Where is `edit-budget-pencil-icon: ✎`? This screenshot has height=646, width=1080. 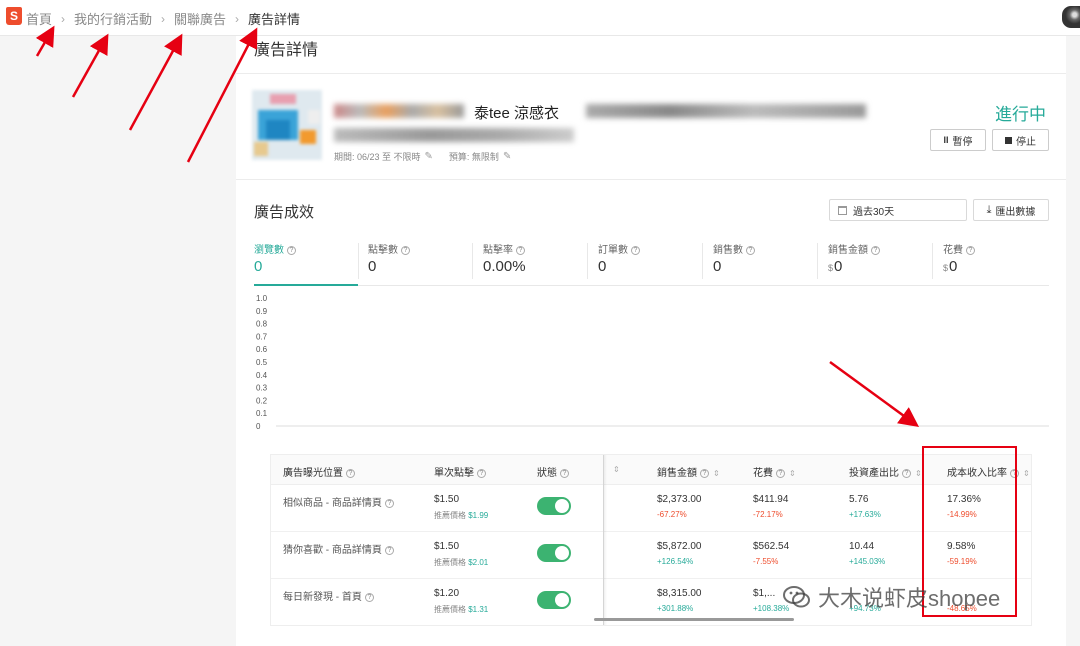
edit-budget-pencil-icon: ✎ is located at coordinates (507, 156).